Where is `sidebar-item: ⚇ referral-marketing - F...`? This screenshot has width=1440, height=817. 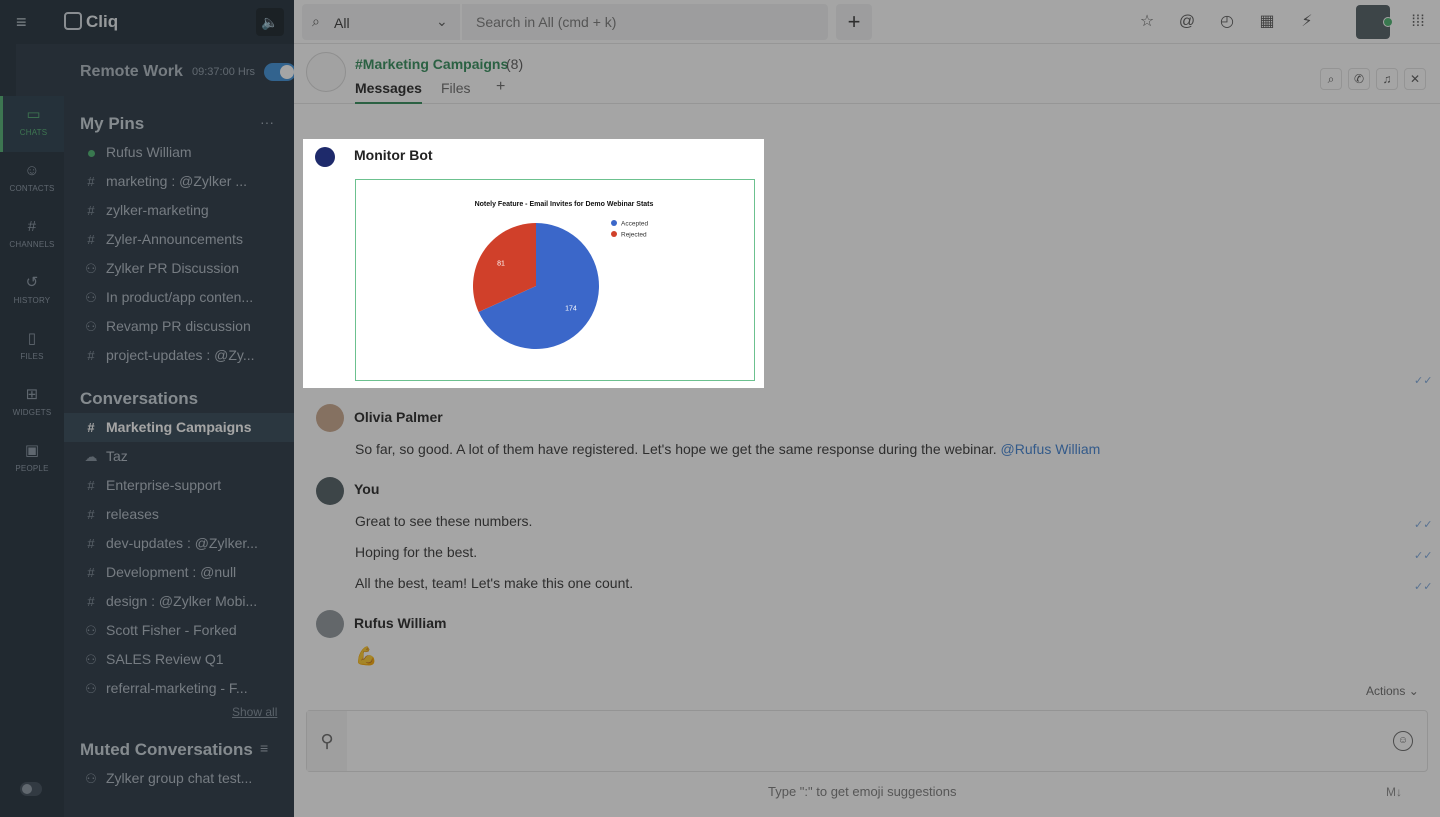 sidebar-item: ⚇ referral-marketing - F... is located at coordinates (179, 688).